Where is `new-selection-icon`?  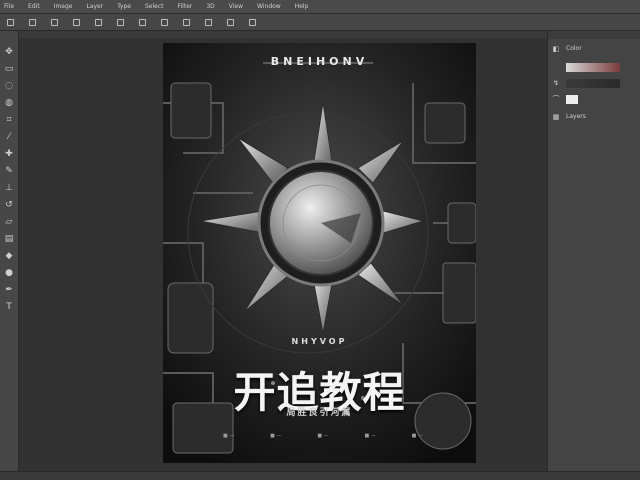
new-selection-icon is located at coordinates (32, 22).